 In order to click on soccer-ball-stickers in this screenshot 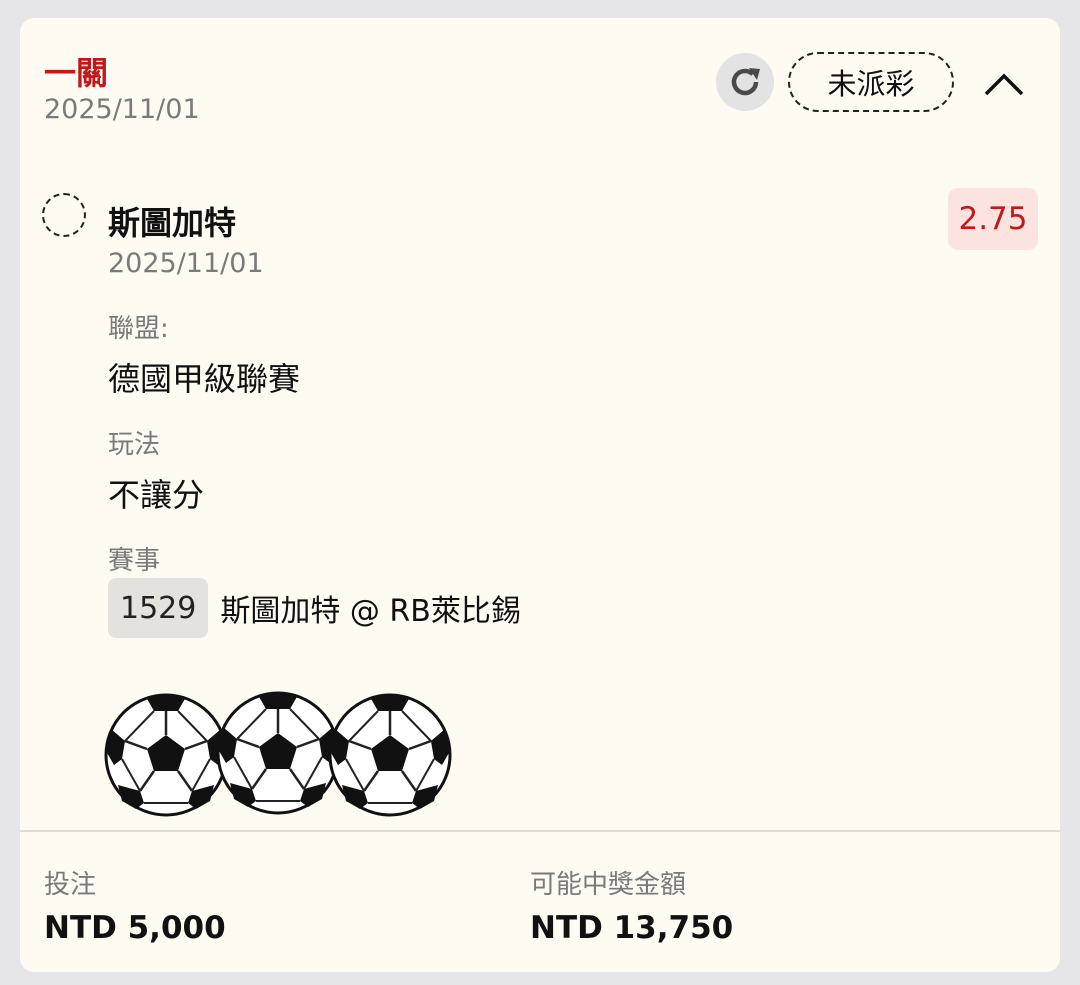, I will do `click(278, 753)`.